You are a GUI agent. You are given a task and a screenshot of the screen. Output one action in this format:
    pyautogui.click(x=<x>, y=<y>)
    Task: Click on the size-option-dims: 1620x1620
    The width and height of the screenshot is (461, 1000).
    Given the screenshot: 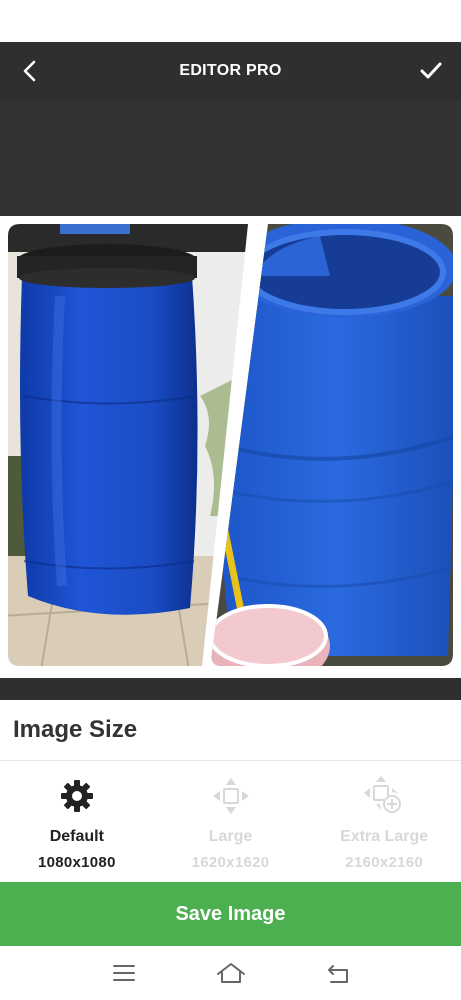 What is the action you would take?
    pyautogui.click(x=230, y=862)
    